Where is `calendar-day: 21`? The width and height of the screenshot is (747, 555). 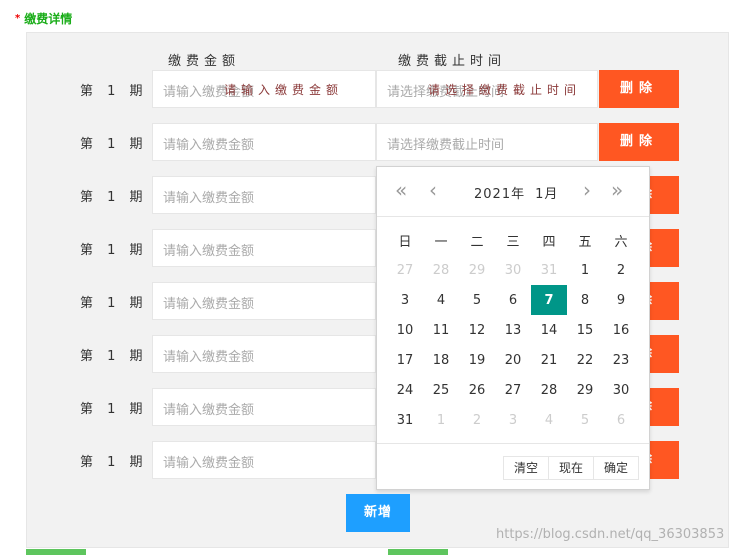 calendar-day: 21 is located at coordinates (549, 360).